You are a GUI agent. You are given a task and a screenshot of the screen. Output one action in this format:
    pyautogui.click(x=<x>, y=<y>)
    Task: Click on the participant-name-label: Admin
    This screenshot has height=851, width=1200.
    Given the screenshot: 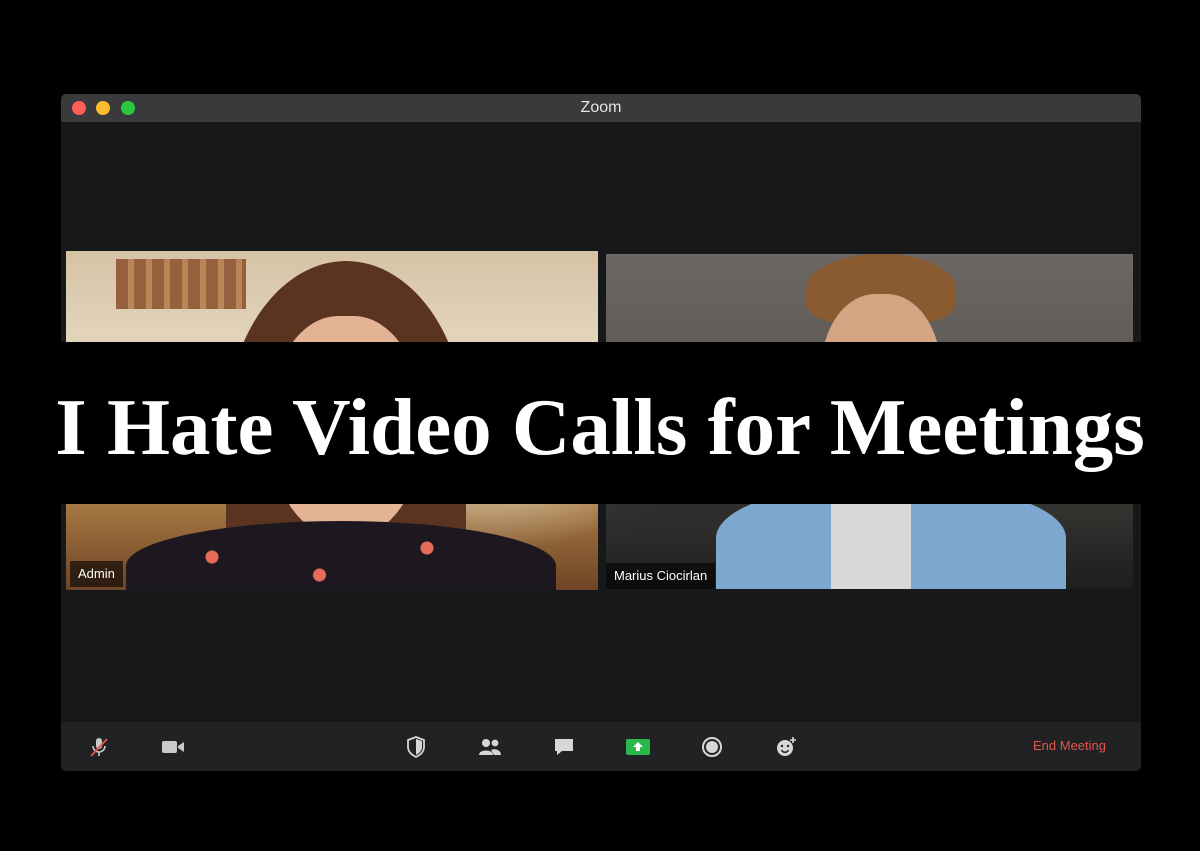 What is the action you would take?
    pyautogui.click(x=96, y=574)
    